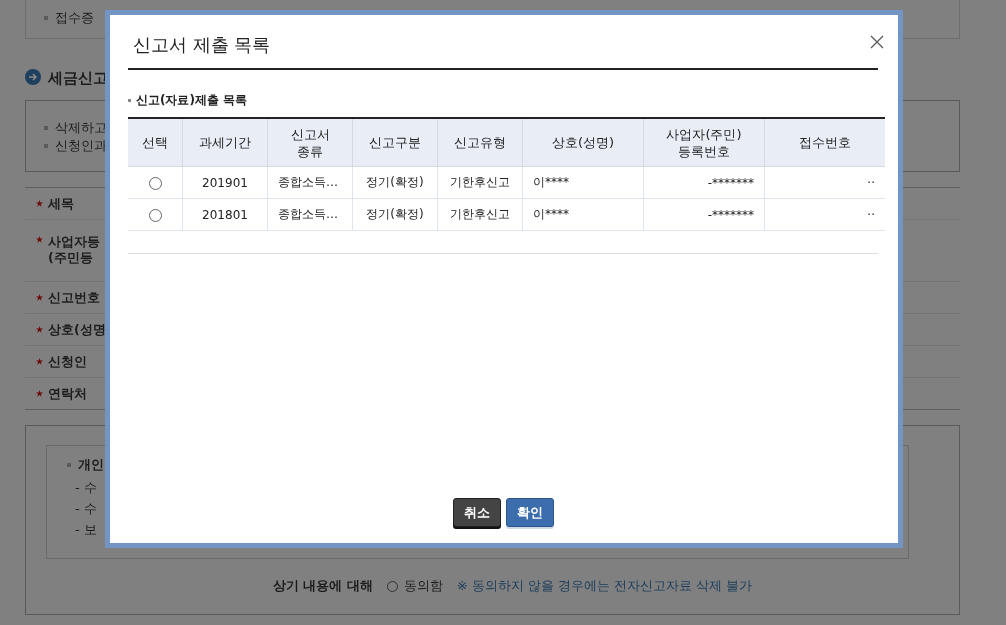 This screenshot has width=1006, height=625. I want to click on column-header: 상호(성명), so click(583, 142).